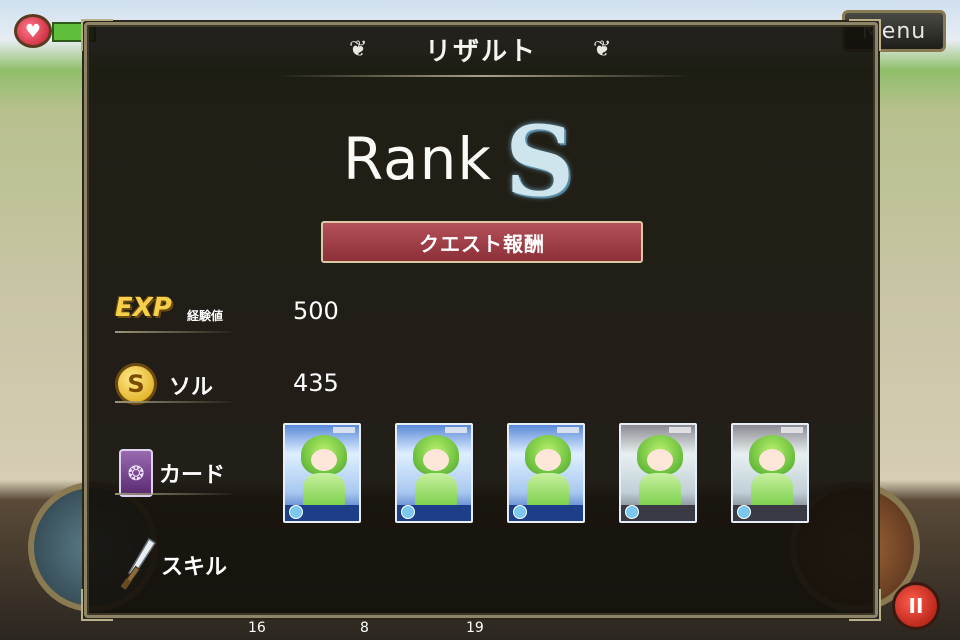  Describe the element at coordinates (316, 311) in the screenshot. I see `exp-value: 500` at that location.